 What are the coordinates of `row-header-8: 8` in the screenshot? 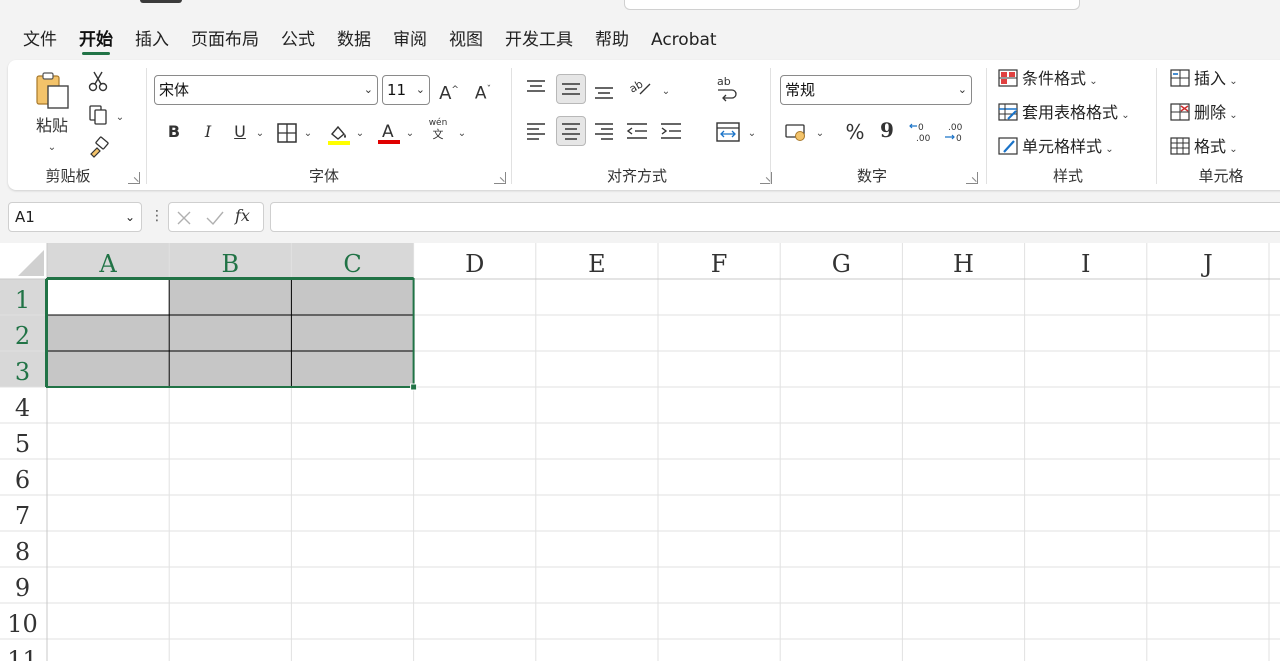 It's located at (22, 552).